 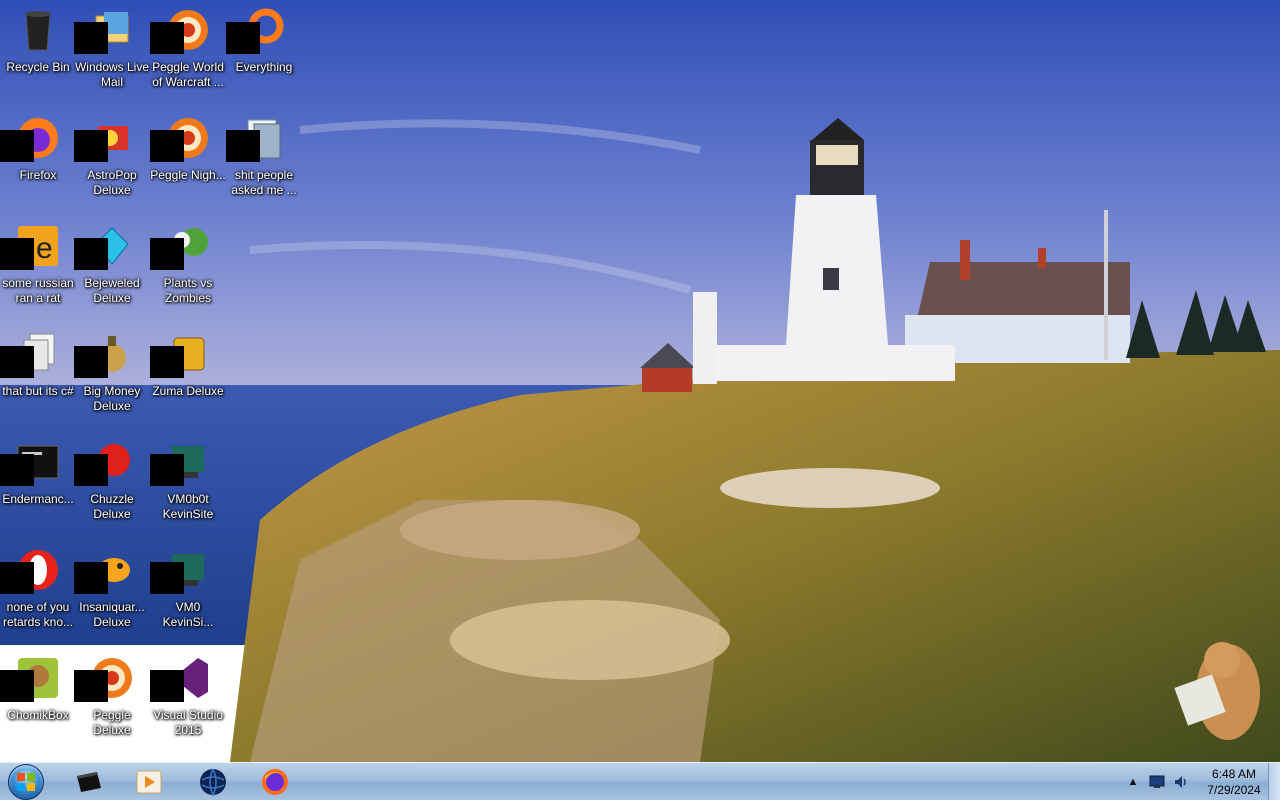 I want to click on folder-icon, so click(x=257, y=138).